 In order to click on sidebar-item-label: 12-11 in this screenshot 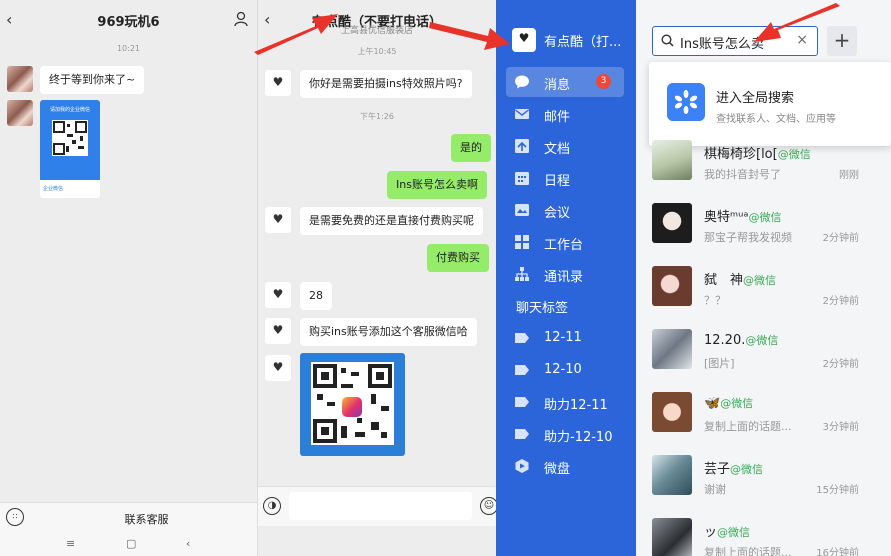, I will do `click(563, 337)`.